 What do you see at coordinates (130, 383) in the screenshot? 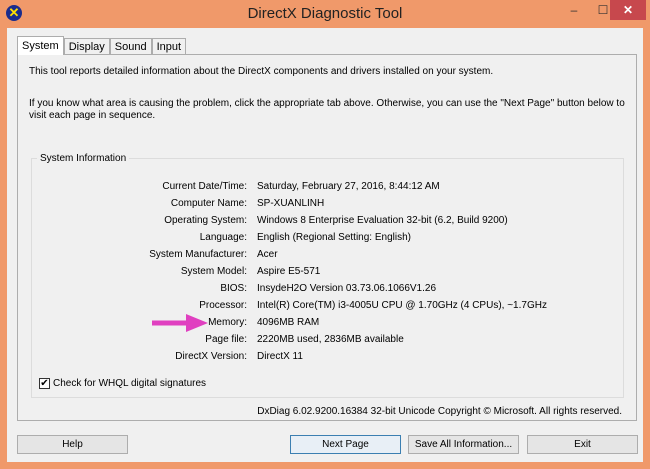
I see `whql-label: Check for WHQL digital signatures` at bounding box center [130, 383].